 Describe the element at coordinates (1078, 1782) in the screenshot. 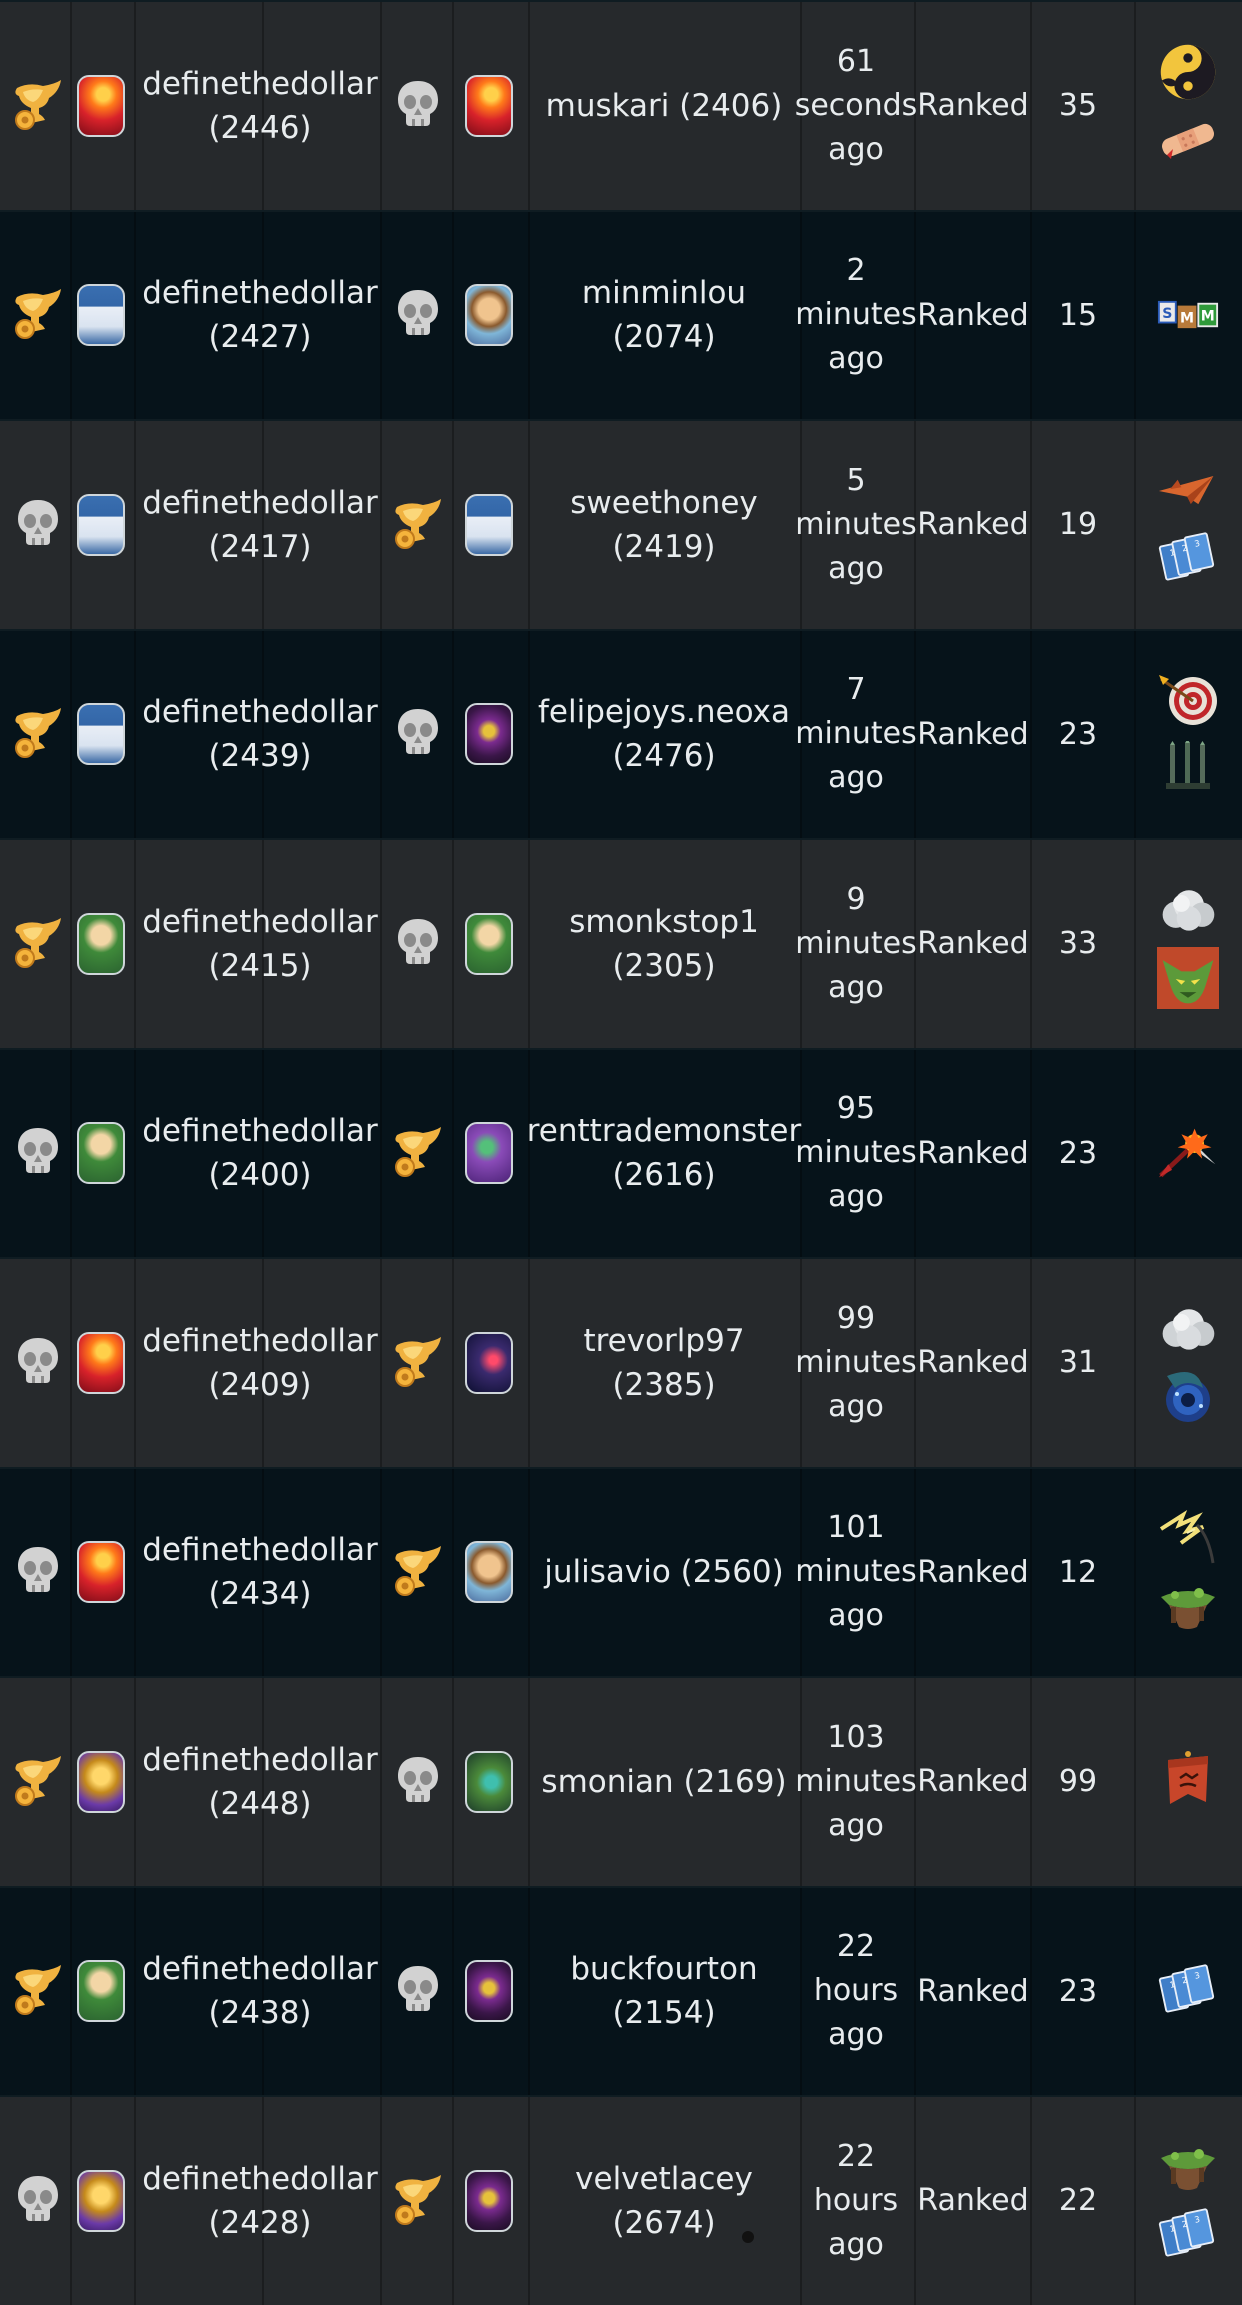

I see `mana-cap: 99` at that location.